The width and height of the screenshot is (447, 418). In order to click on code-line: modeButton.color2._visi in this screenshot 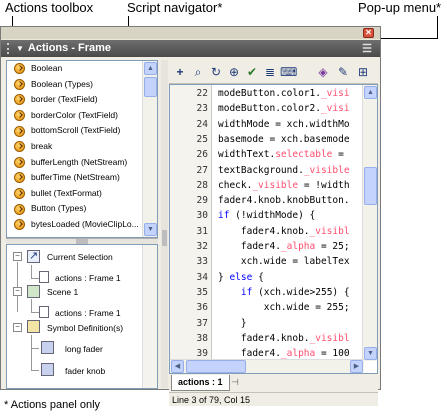, I will do `click(284, 108)`.